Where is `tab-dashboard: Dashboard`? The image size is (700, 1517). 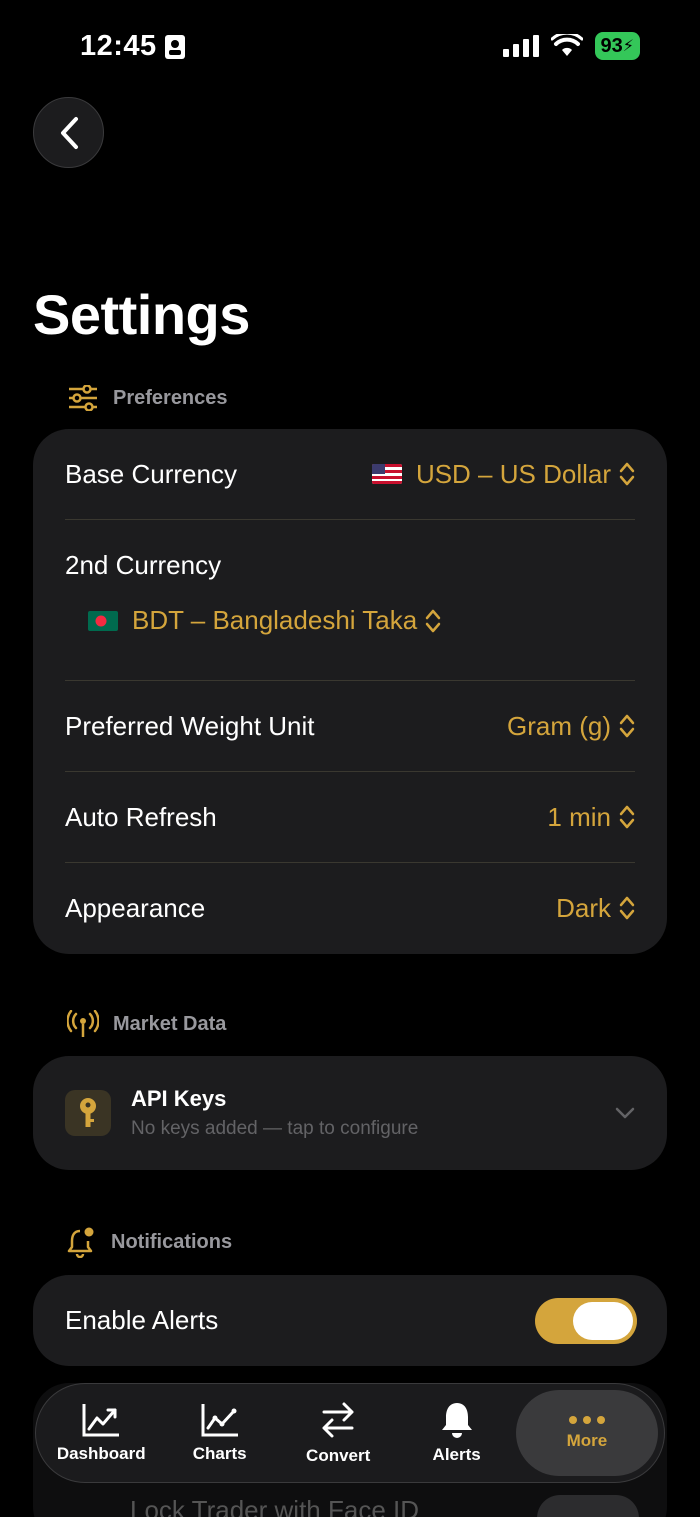
tab-dashboard: Dashboard is located at coordinates (101, 1433).